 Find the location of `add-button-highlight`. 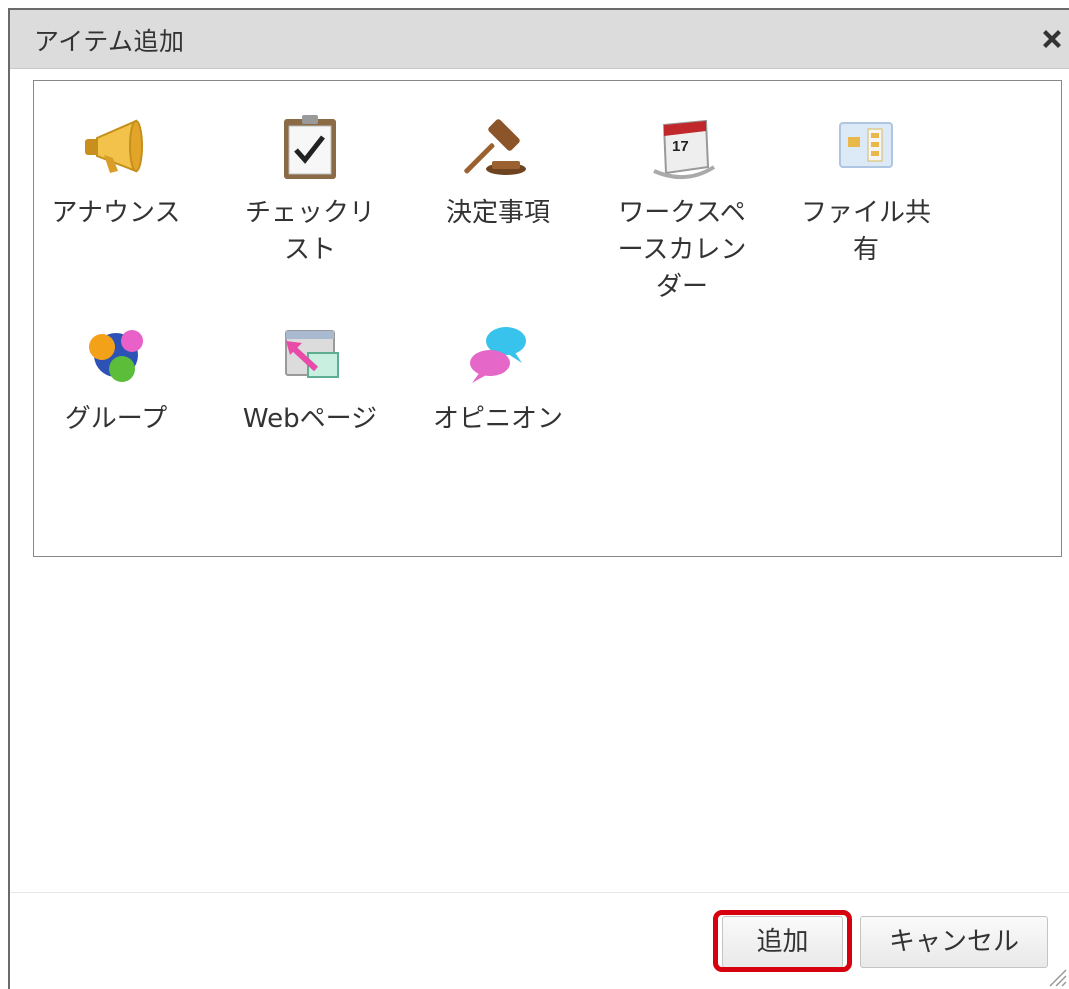

add-button-highlight is located at coordinates (782, 941).